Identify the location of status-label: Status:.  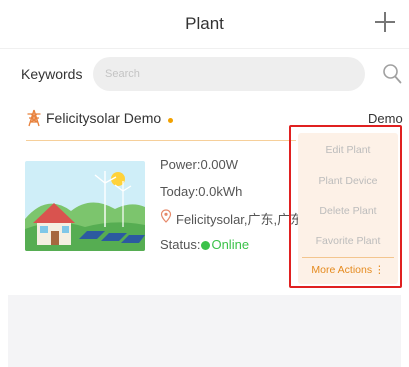
(180, 244).